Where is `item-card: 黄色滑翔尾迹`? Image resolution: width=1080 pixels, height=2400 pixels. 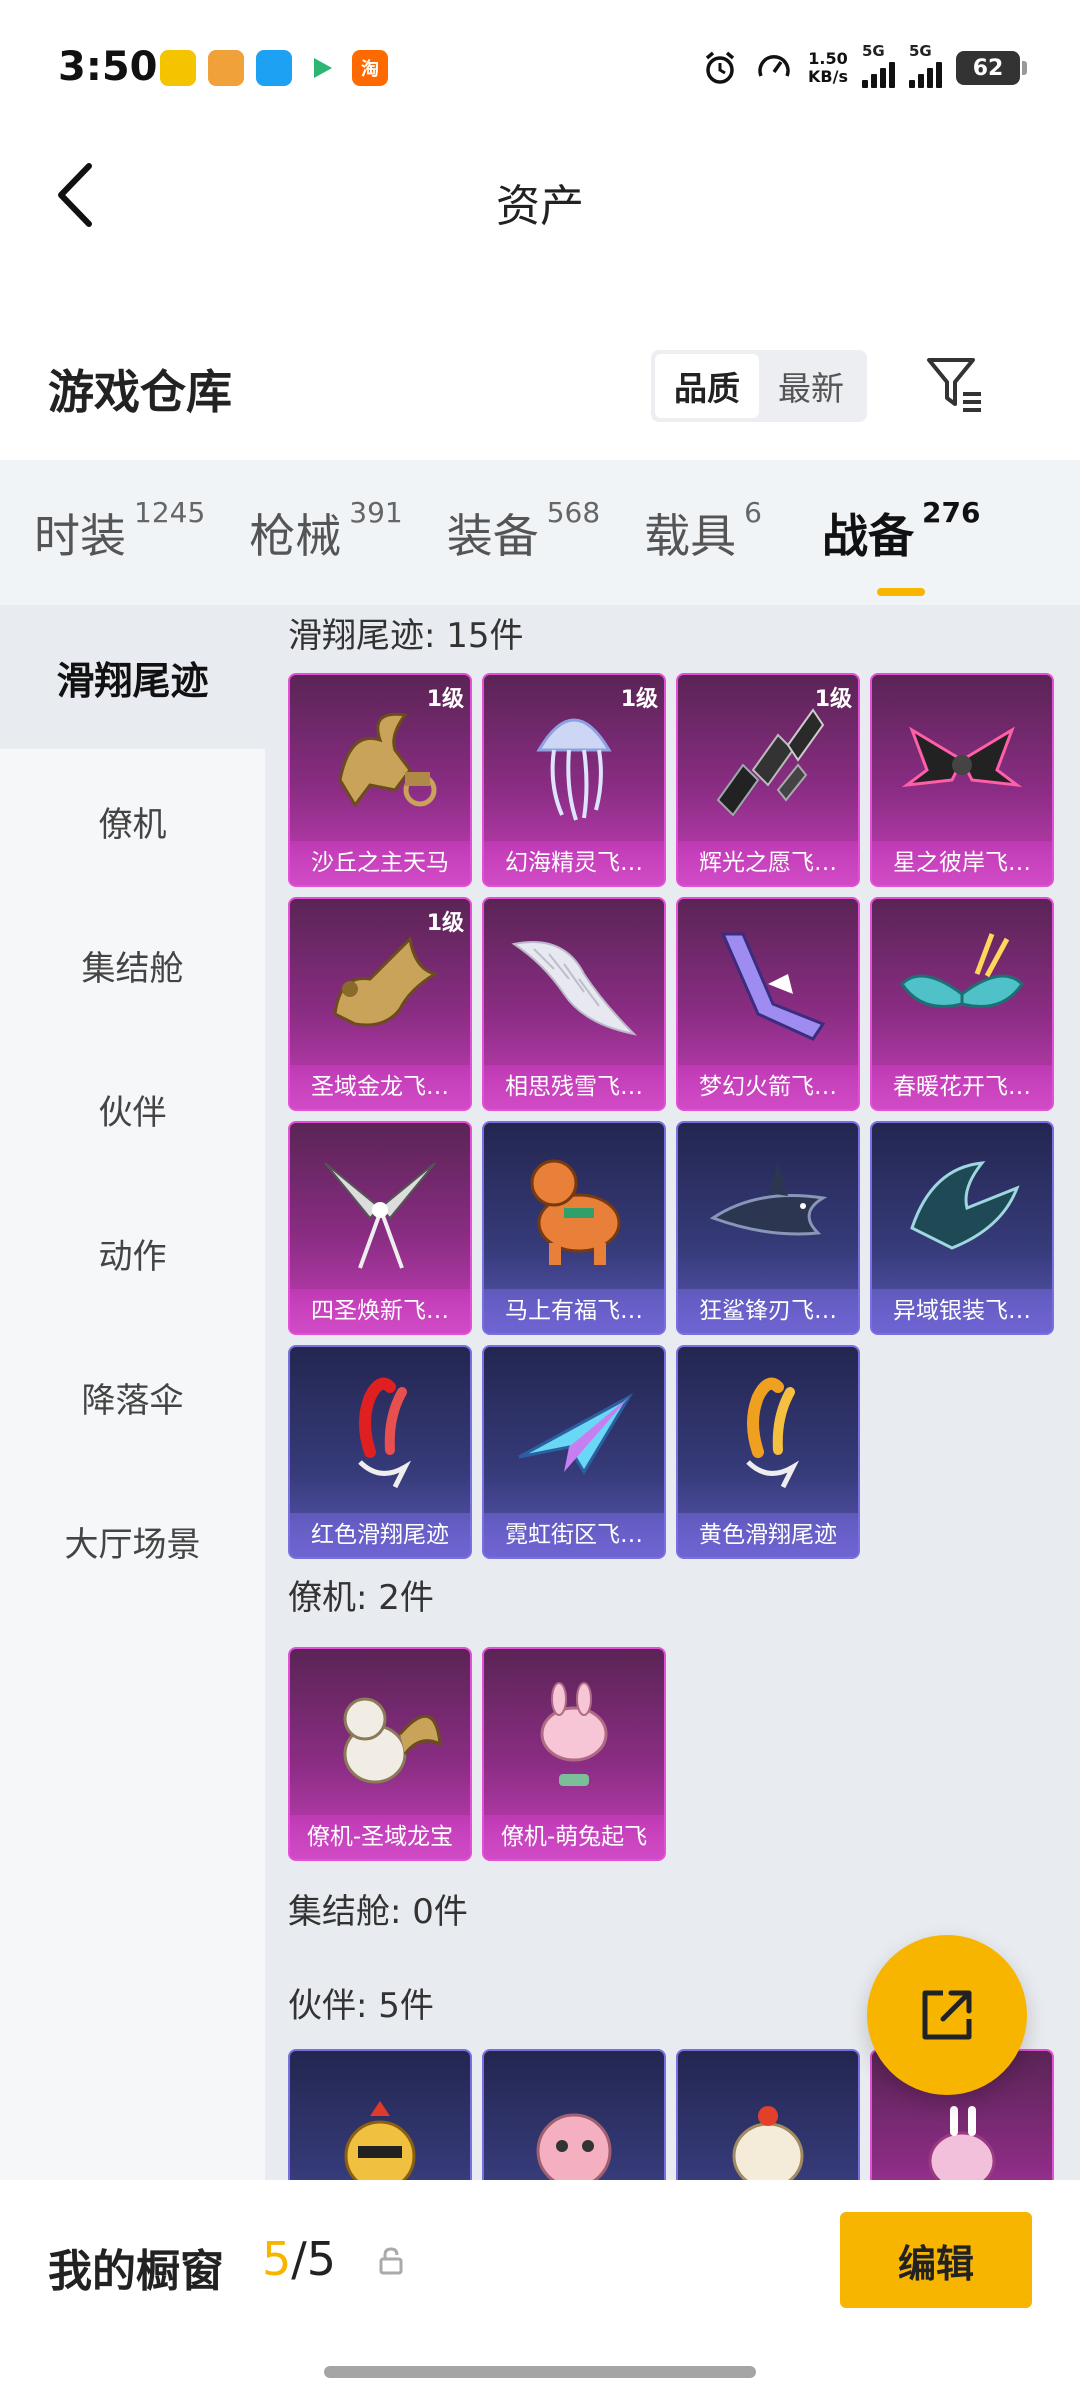
item-card: 黄色滑翔尾迹 is located at coordinates (768, 1452).